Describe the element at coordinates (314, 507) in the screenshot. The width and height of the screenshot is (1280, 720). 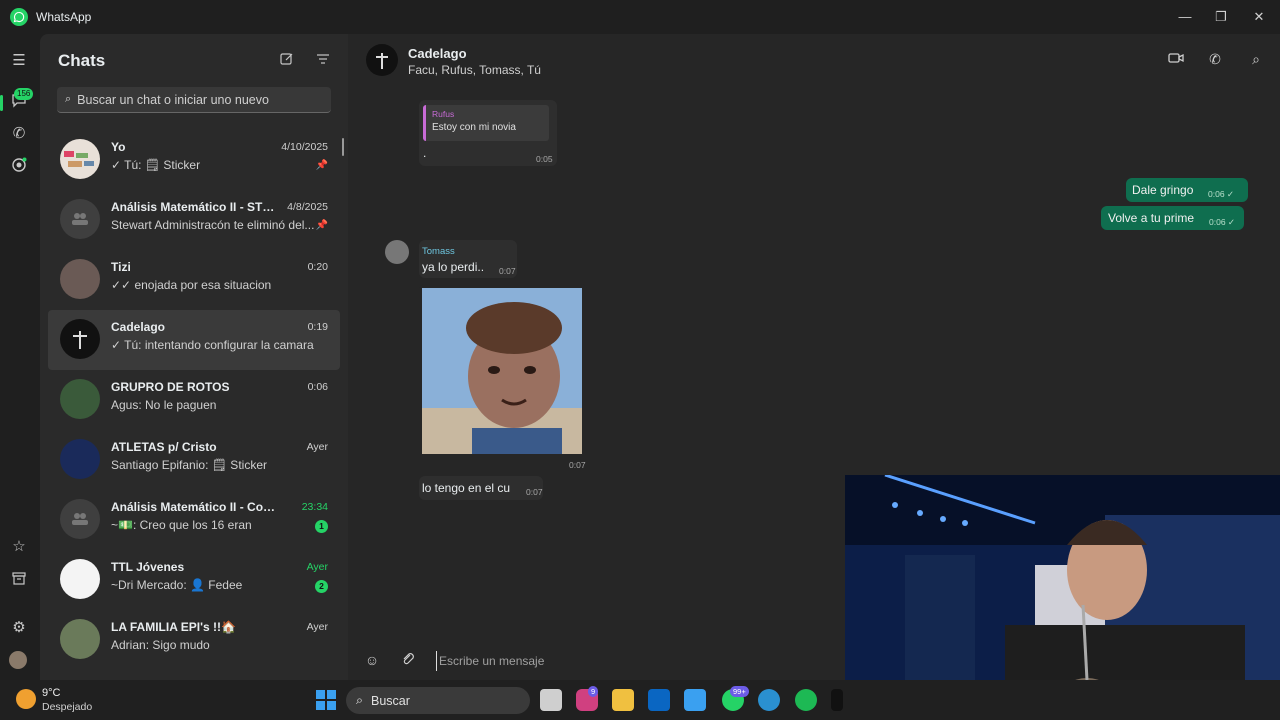
I see `chat-time: 23:34` at that location.